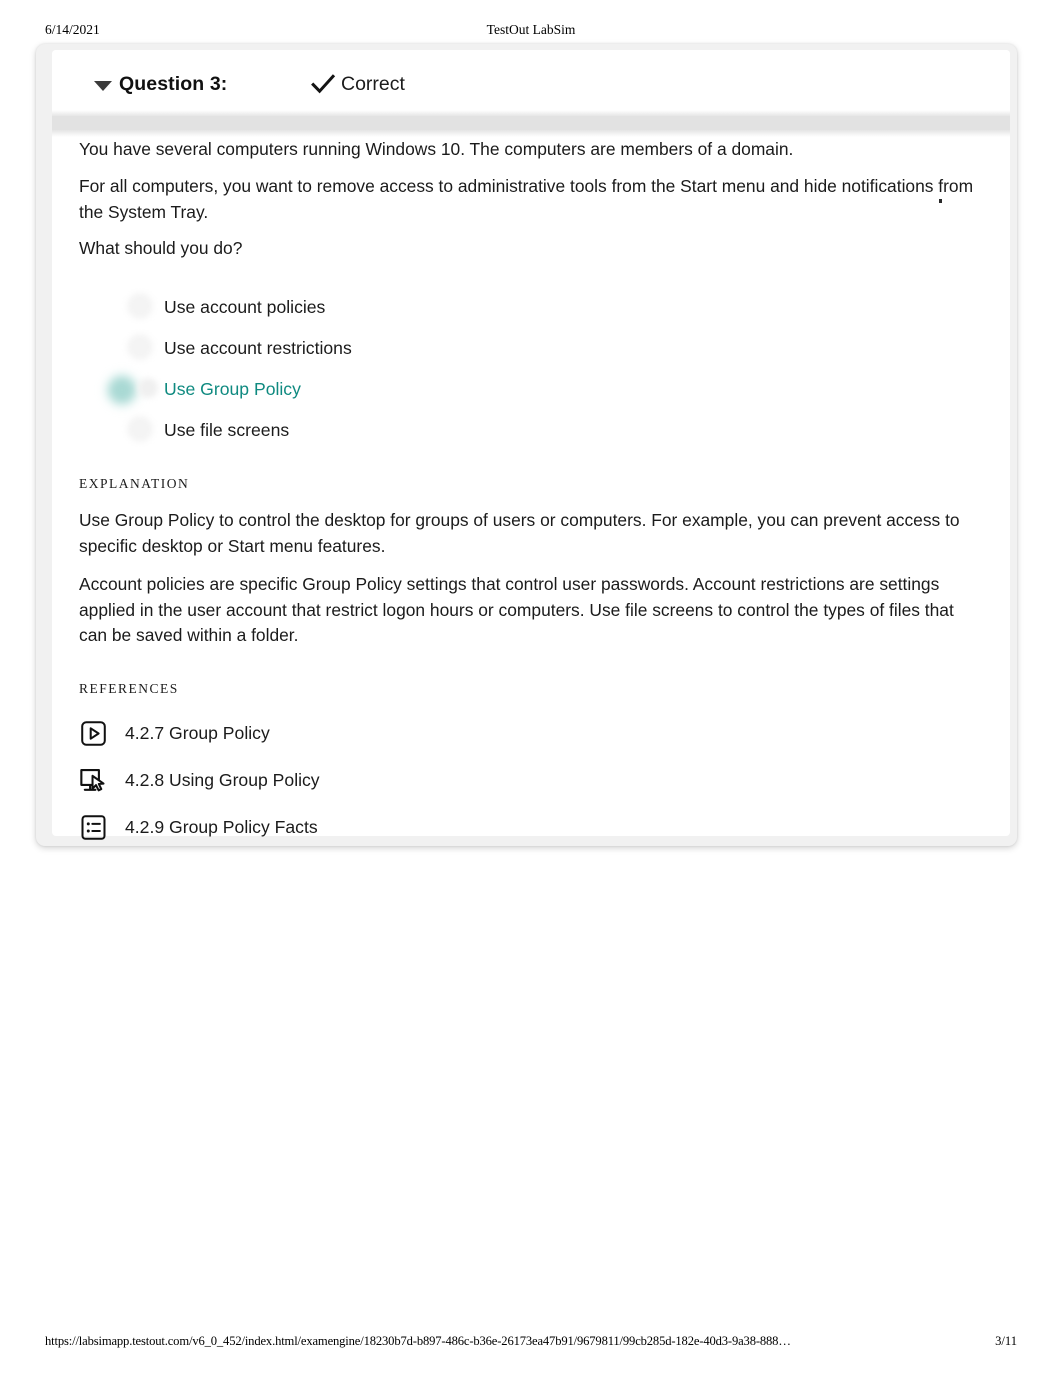  Describe the element at coordinates (103, 86) in the screenshot. I see `caret-down-icon` at that location.